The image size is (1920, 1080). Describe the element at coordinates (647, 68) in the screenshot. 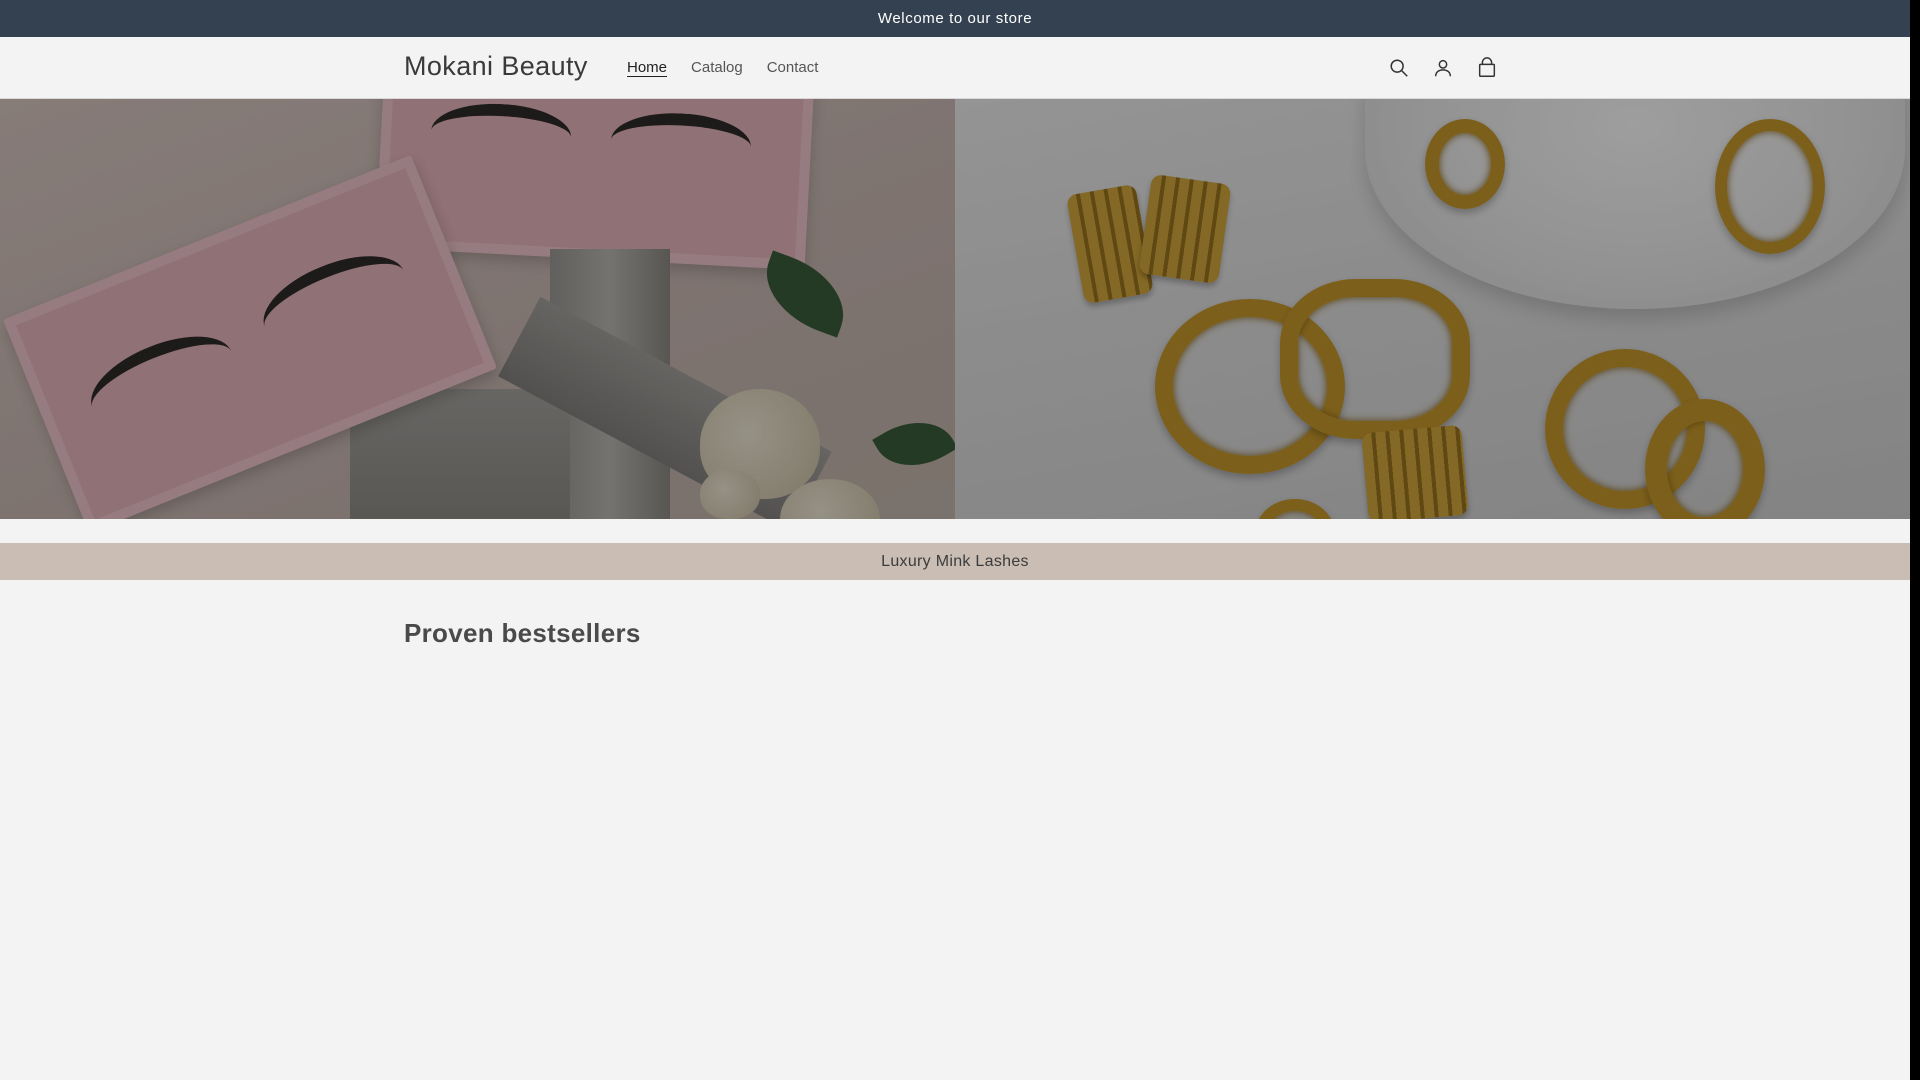

I see `nav-home: Home` at that location.